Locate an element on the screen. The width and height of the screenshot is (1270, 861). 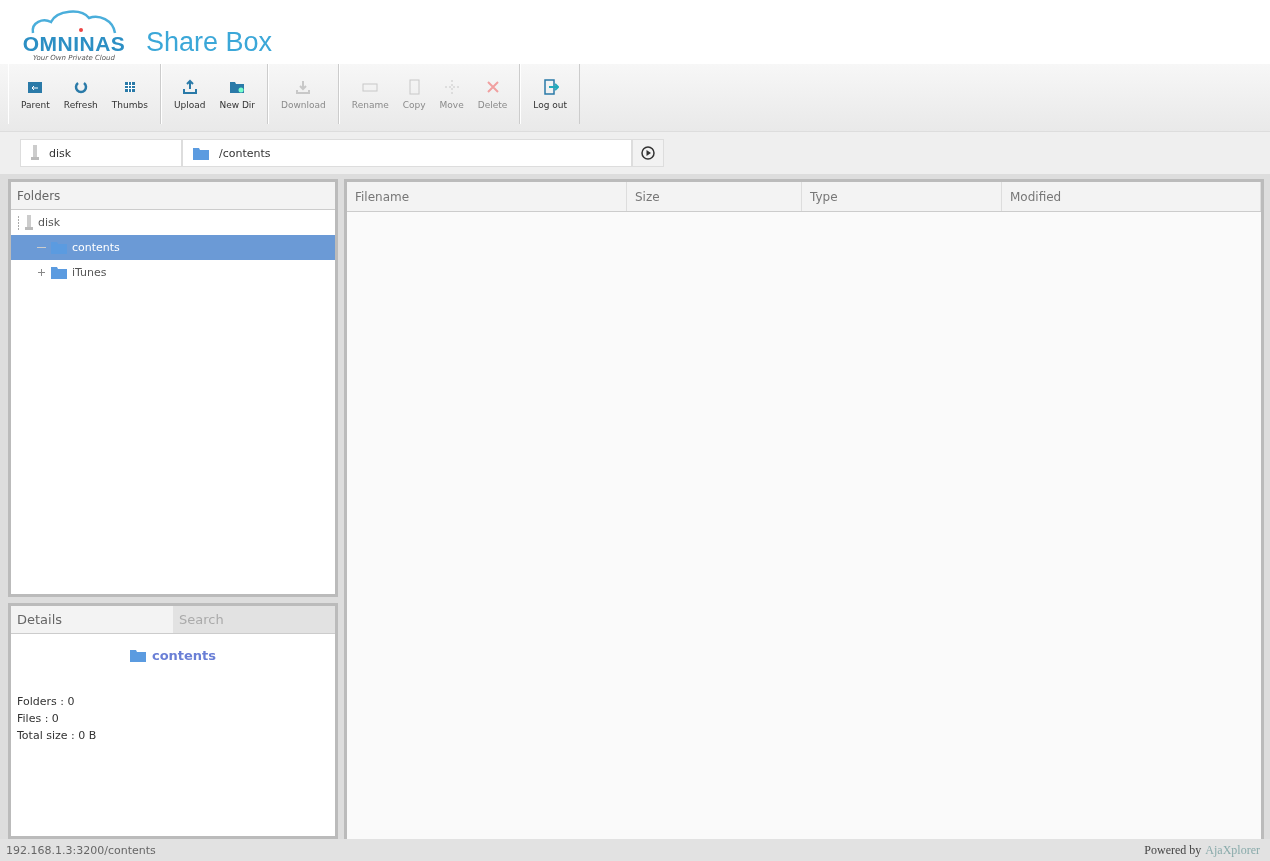
path-field: /contents is located at coordinates (407, 153).